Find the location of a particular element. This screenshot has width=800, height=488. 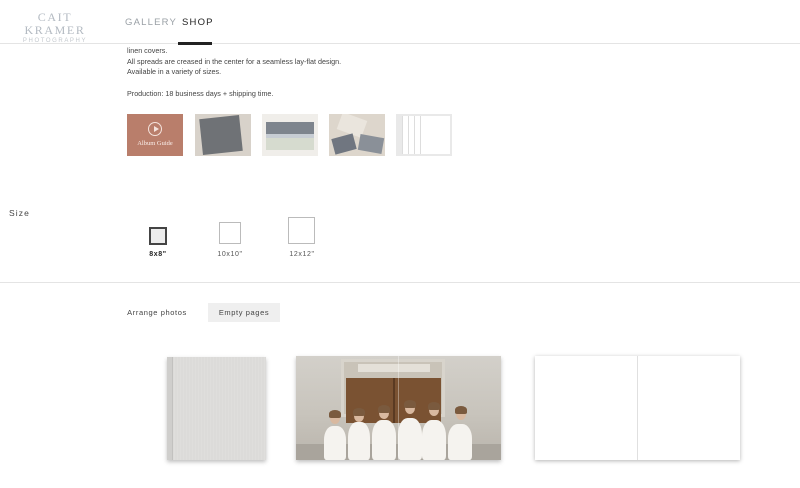

nav-gallery: GALLERY is located at coordinates (151, 22).